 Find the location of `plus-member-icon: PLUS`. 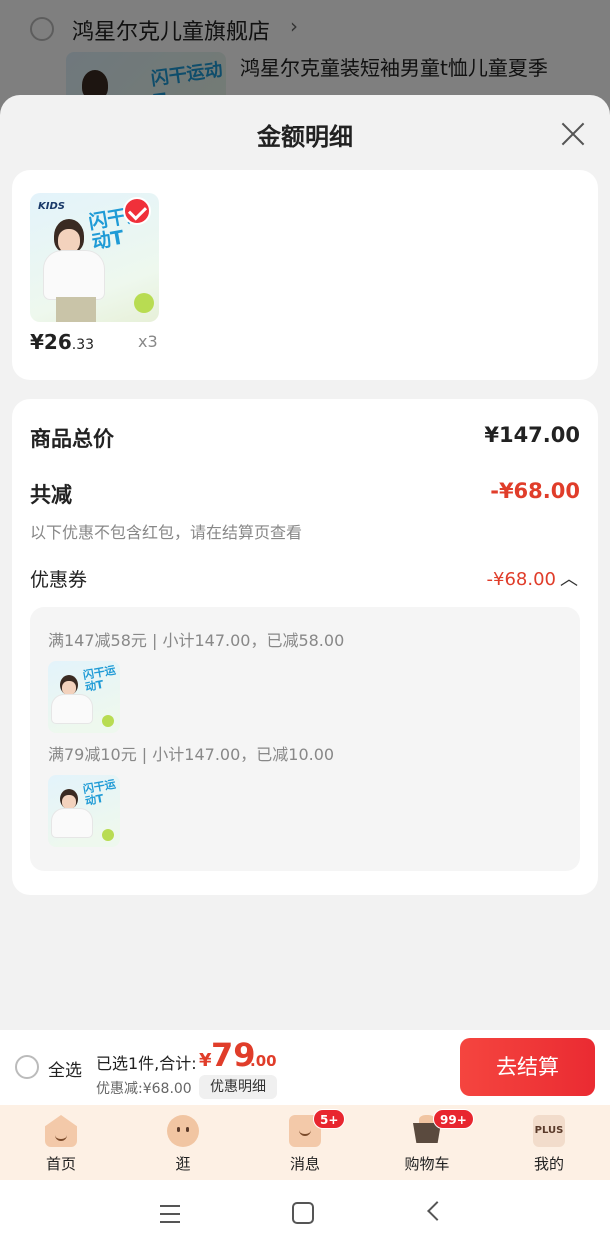

plus-member-icon: PLUS is located at coordinates (549, 1131).